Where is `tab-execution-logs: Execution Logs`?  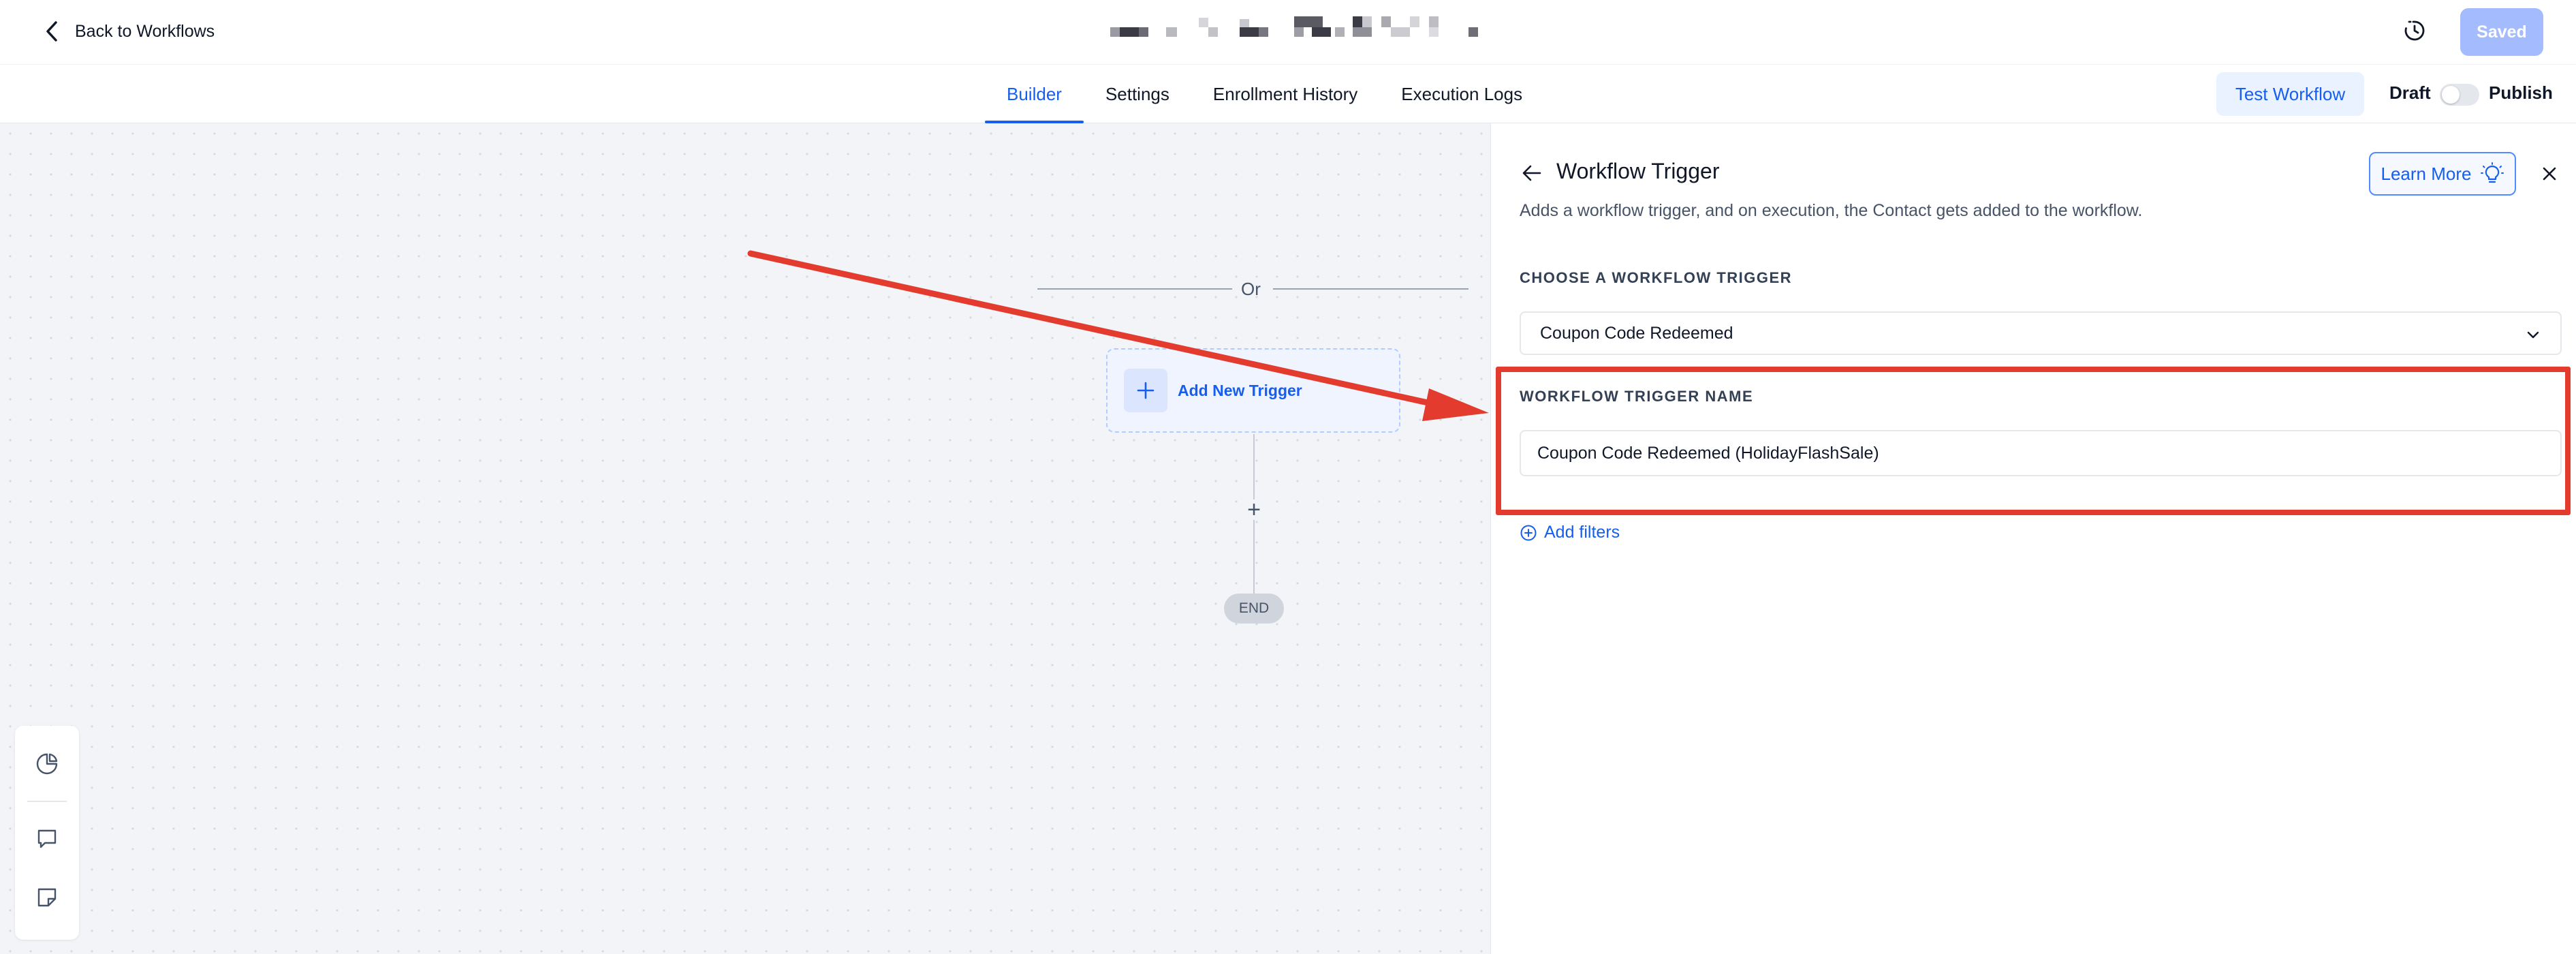 tab-execution-logs: Execution Logs is located at coordinates (1461, 94).